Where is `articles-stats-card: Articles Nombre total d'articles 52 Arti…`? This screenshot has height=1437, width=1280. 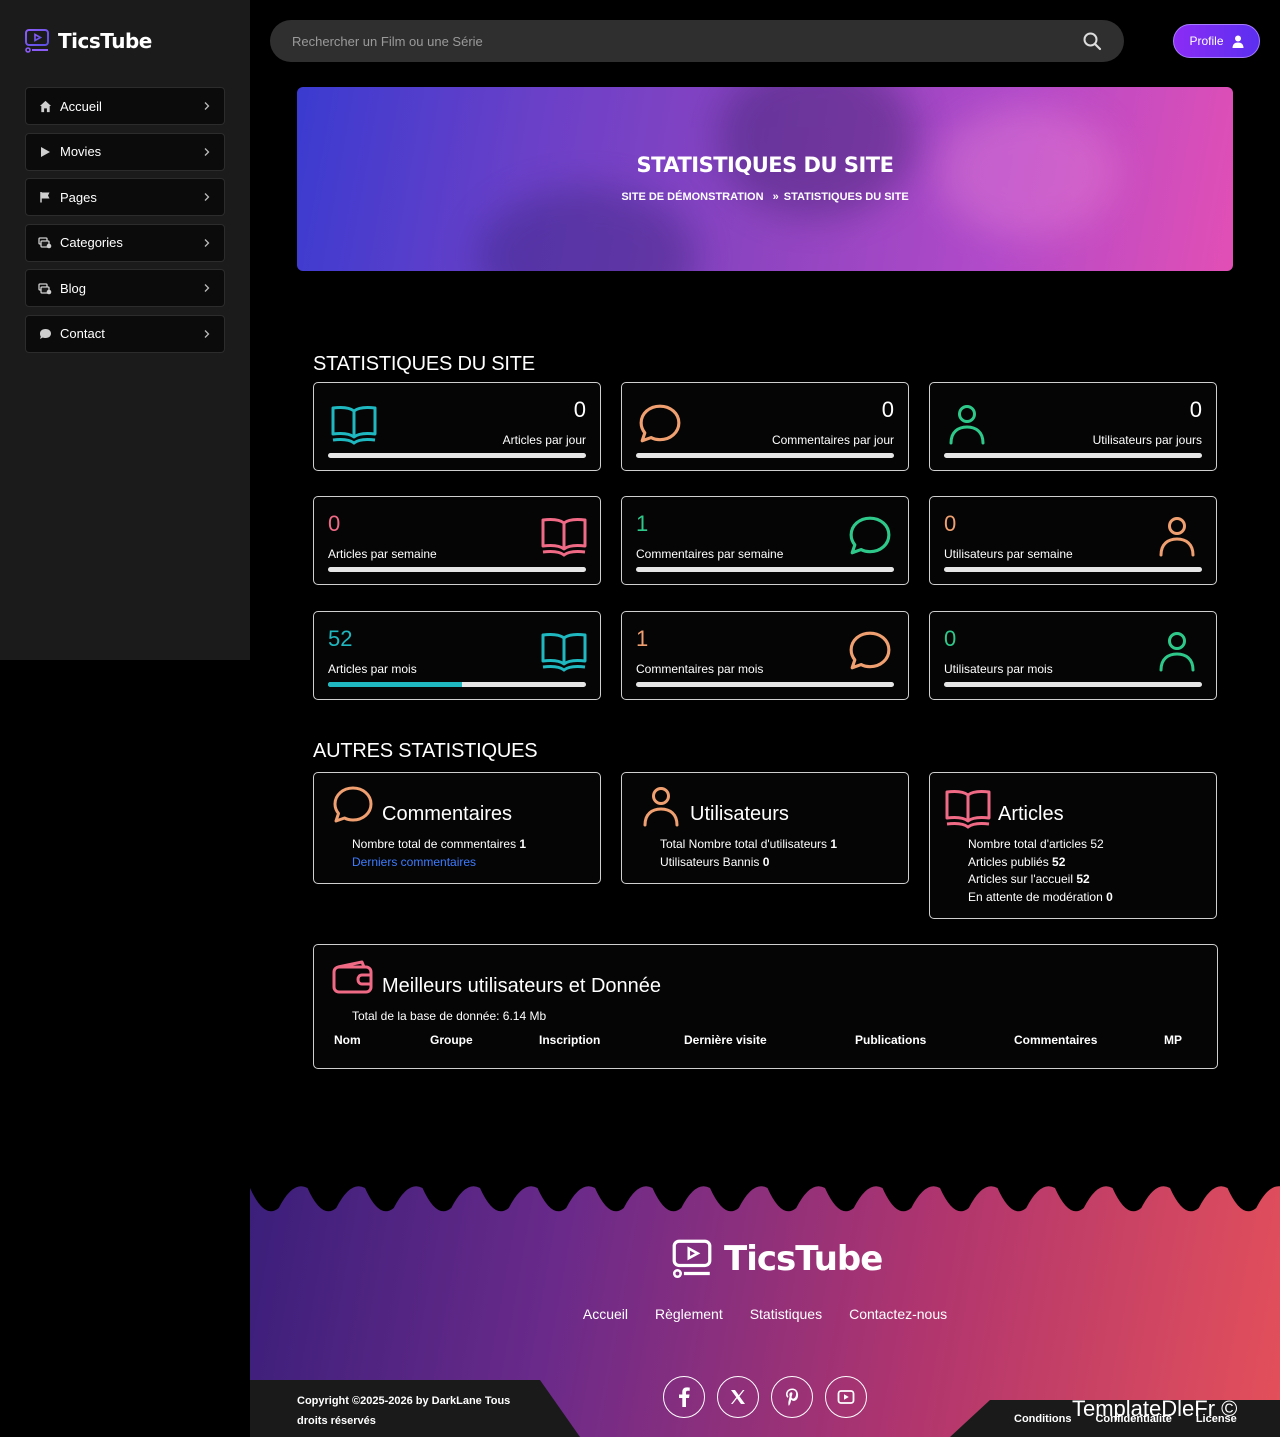
articles-stats-card: Articles Nombre total d'articles 52 Arti… is located at coordinates (1073, 845).